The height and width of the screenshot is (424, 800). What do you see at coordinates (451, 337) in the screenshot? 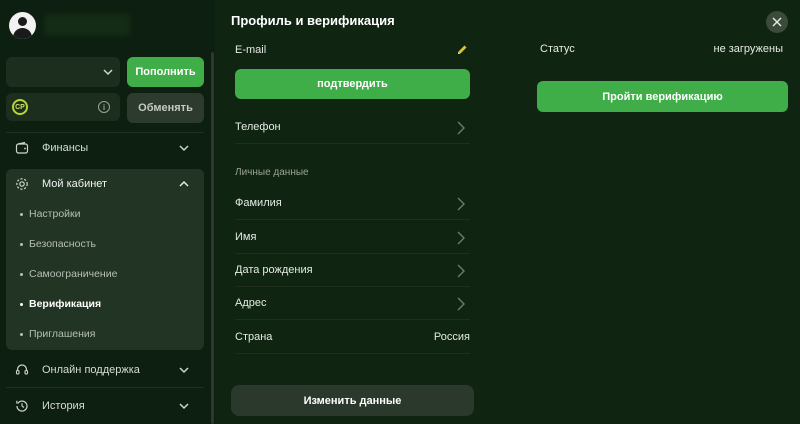
I see `country-value: Россия` at bounding box center [451, 337].